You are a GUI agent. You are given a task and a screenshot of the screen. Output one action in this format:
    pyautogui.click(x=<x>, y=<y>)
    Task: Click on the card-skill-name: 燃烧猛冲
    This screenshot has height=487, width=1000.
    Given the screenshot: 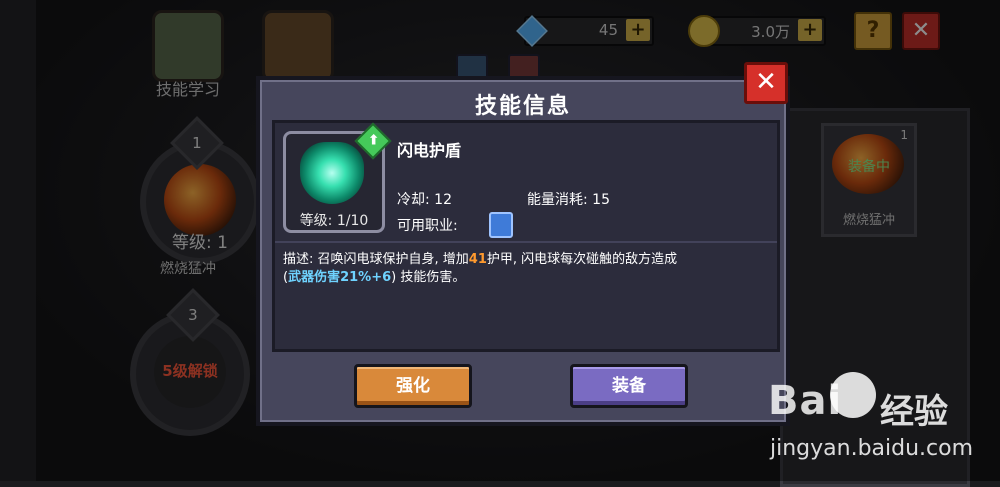 What is the action you would take?
    pyautogui.click(x=868, y=220)
    